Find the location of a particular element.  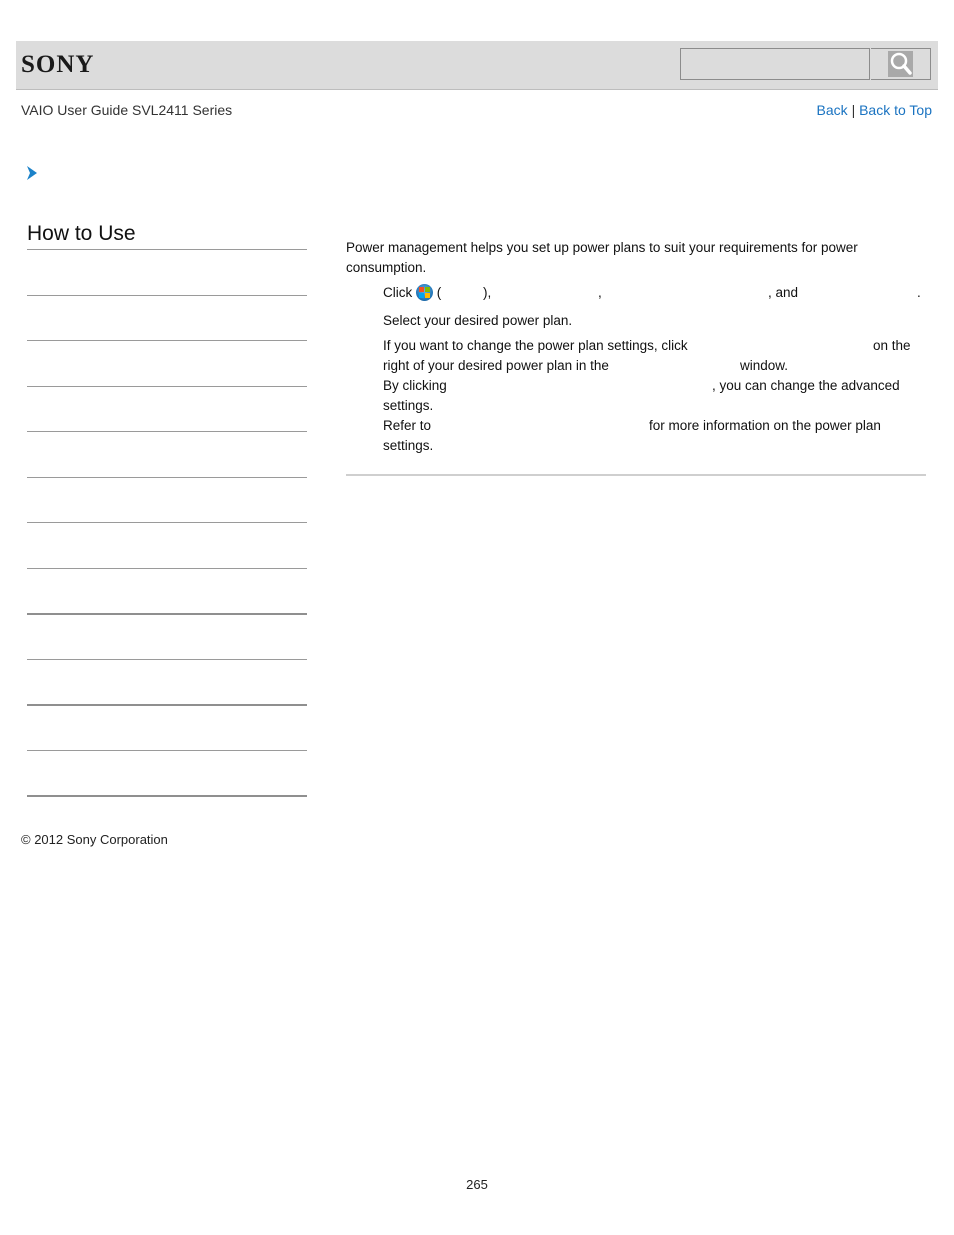

step1-click-text: Click ( is located at coordinates (412, 292).